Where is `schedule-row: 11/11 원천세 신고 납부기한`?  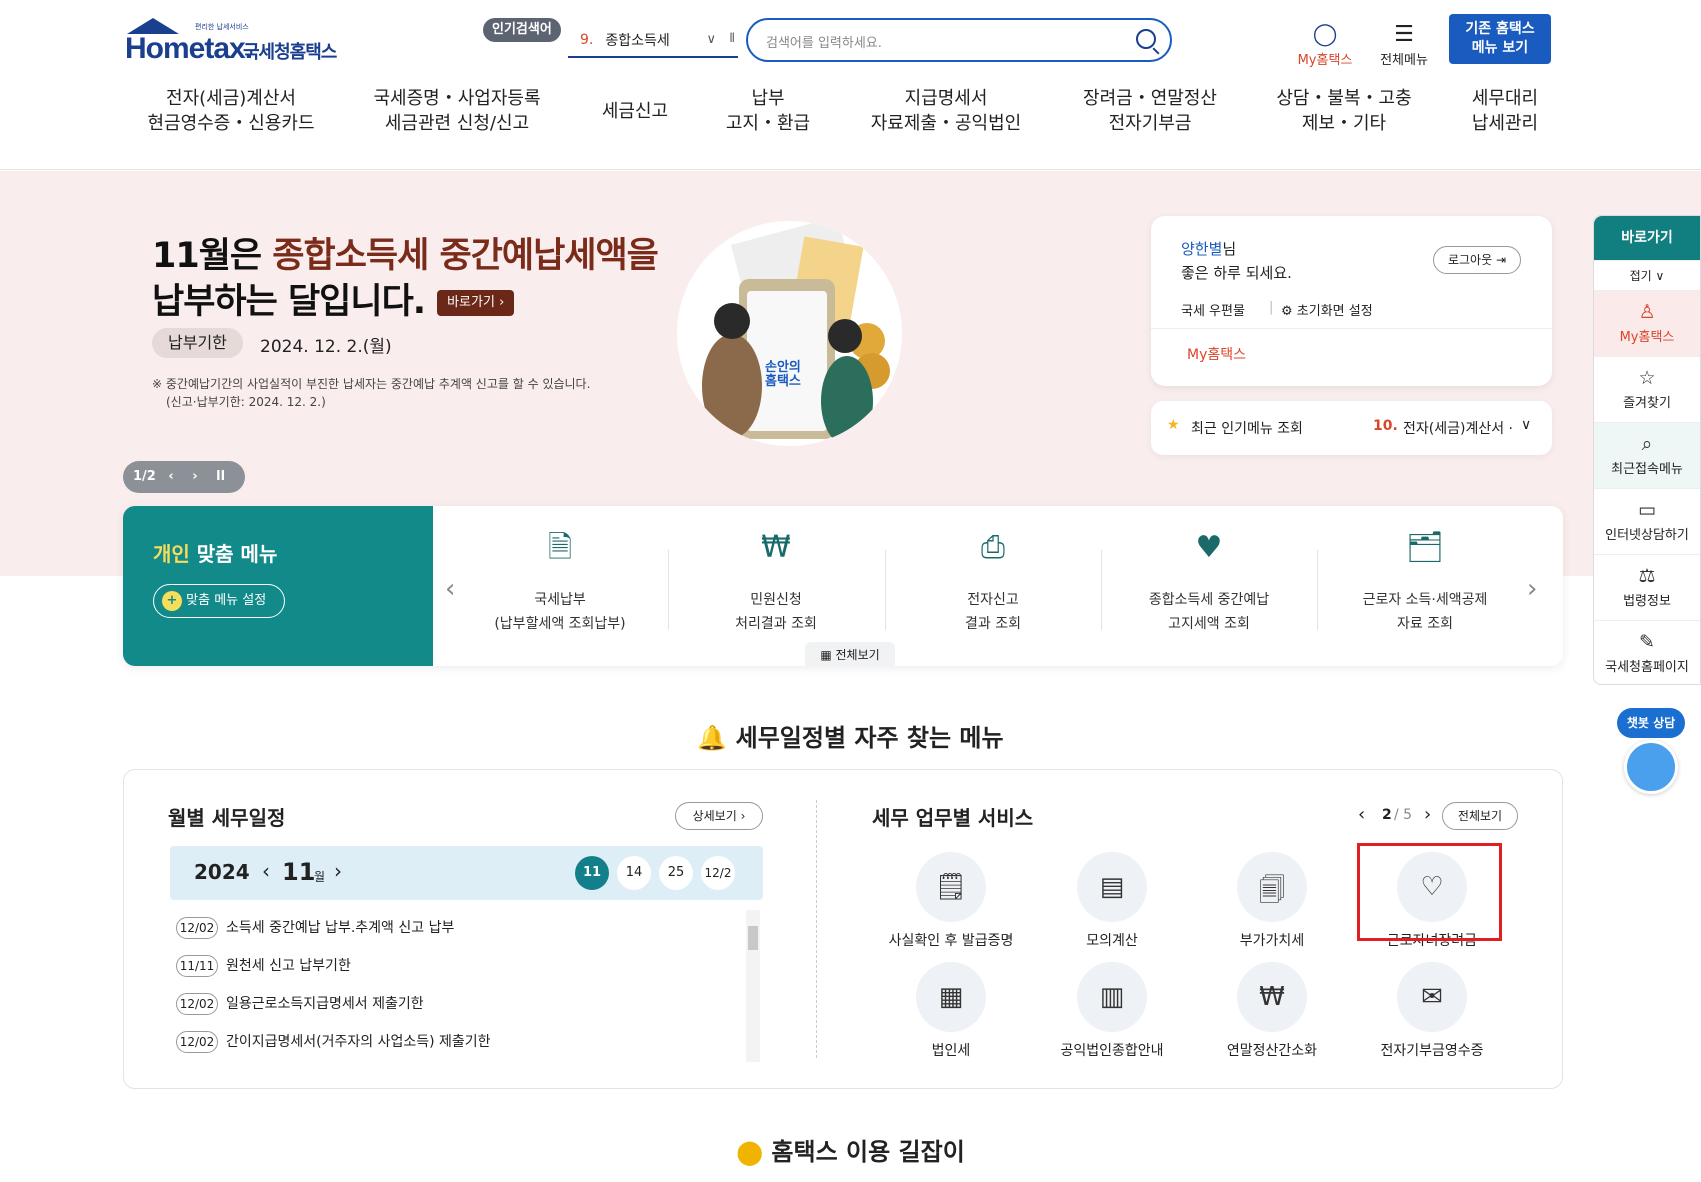
schedule-row: 11/11 원천세 신고 납부기한 is located at coordinates (263, 966).